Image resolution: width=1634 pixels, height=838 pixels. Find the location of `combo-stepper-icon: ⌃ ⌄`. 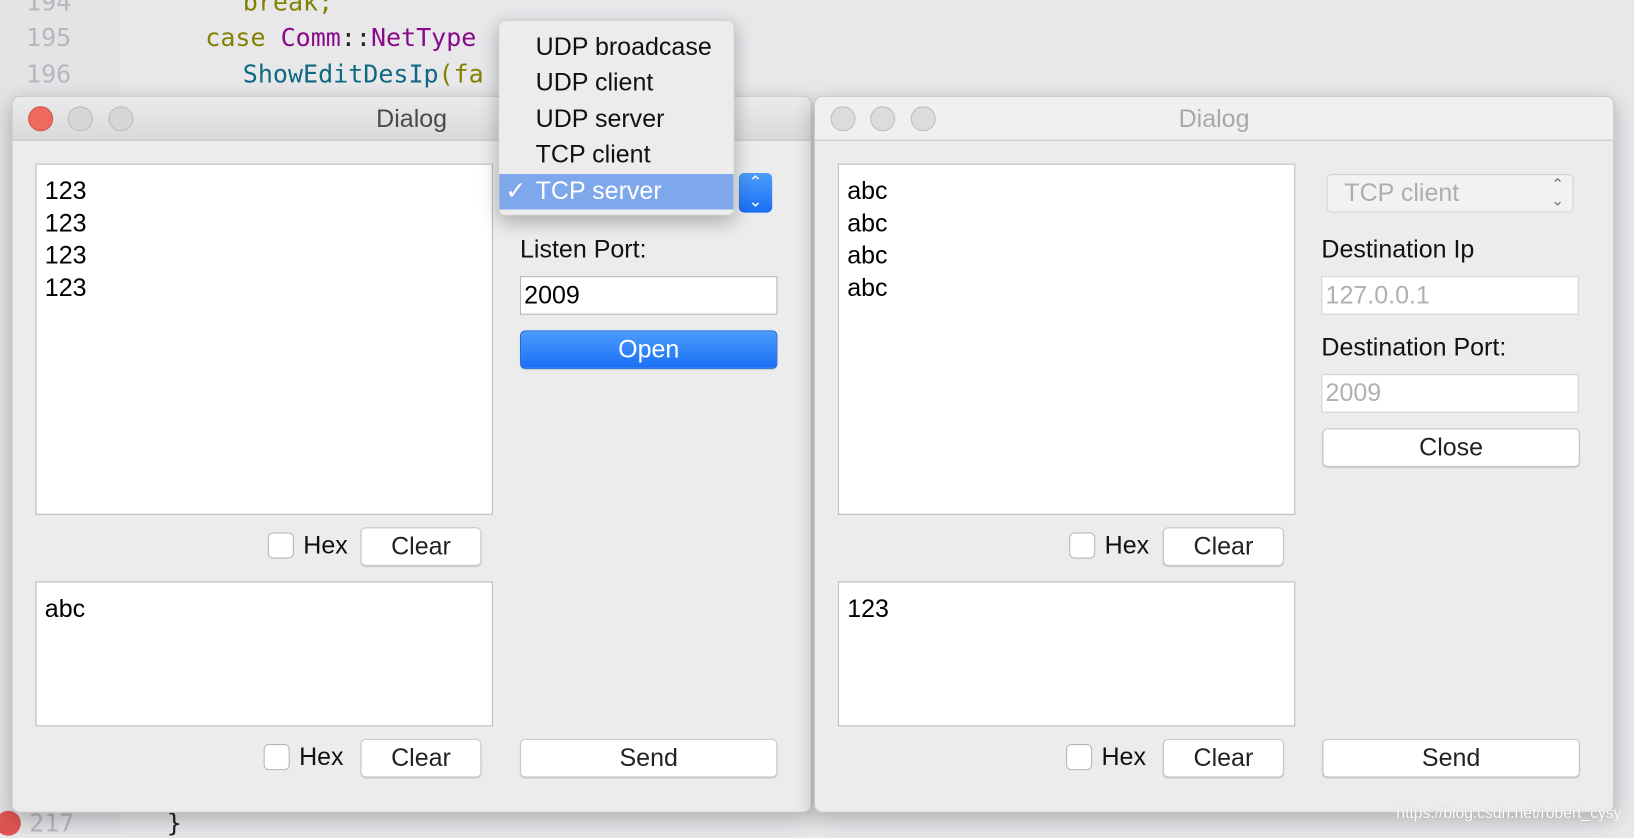

combo-stepper-icon: ⌃ ⌄ is located at coordinates (755, 192).